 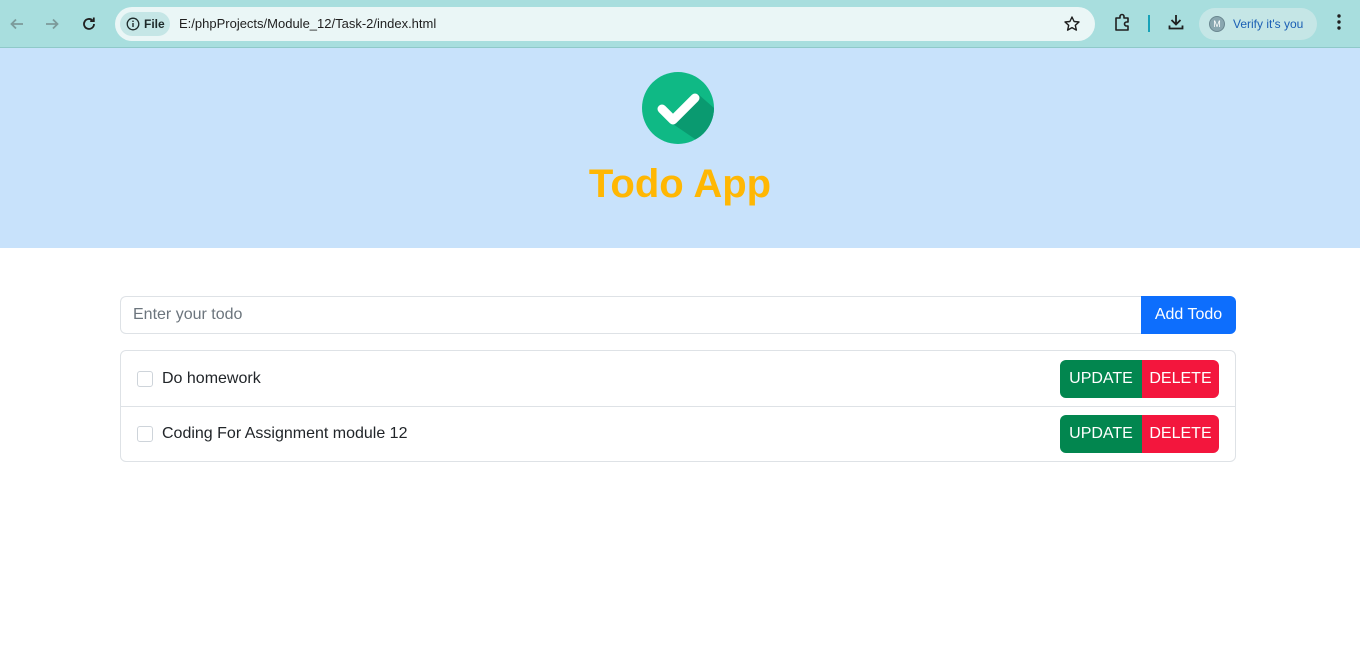 What do you see at coordinates (133, 24) in the screenshot?
I see `info-icon` at bounding box center [133, 24].